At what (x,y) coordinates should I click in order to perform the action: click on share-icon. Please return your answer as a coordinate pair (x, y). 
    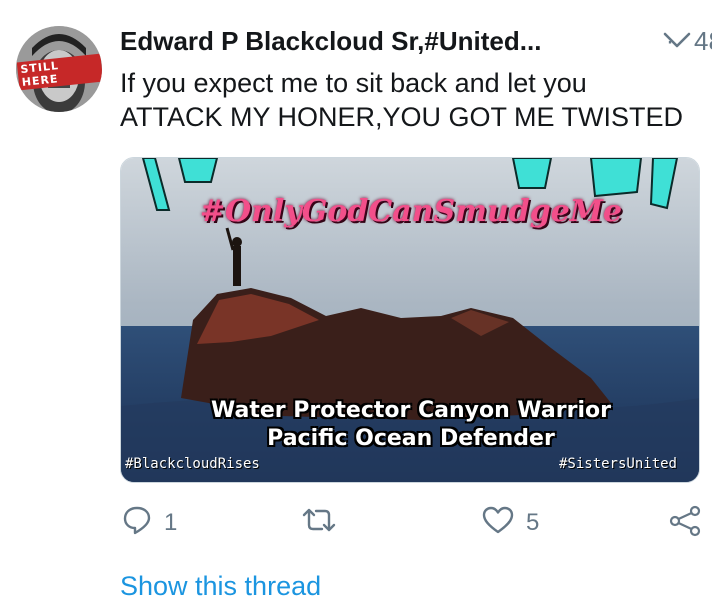
    Looking at the image, I should click on (685, 523).